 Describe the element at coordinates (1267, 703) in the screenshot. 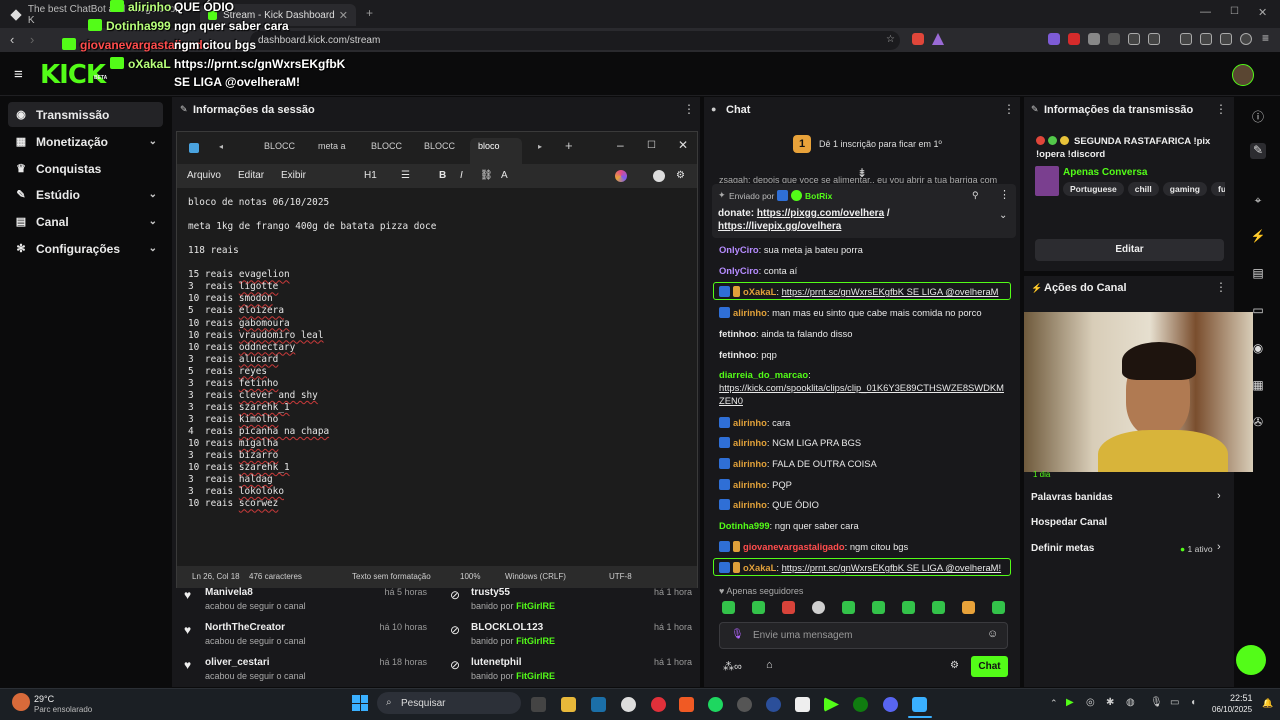

I see `notifications-icon: 🔔` at that location.